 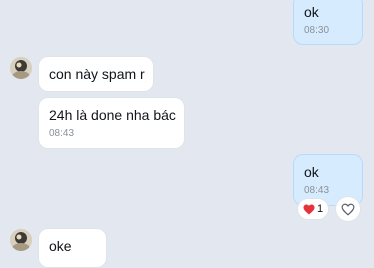 I want to click on add-reaction-button, so click(x=348, y=209).